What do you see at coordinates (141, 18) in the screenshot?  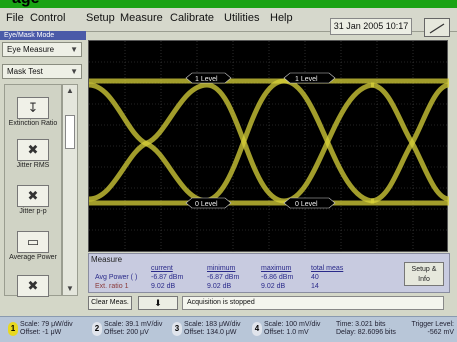 I see `menu-measure: Measure` at bounding box center [141, 18].